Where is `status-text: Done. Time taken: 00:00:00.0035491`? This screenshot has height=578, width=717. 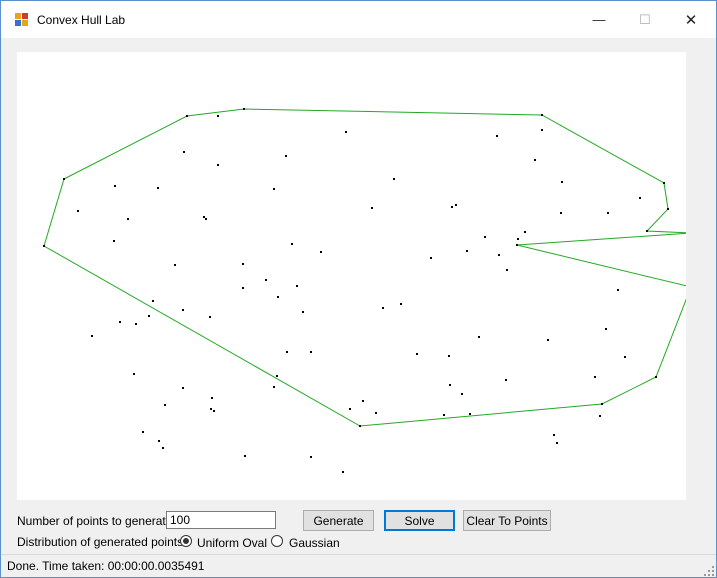
status-text: Done. Time taken: 00:00:00.0035491 is located at coordinates (106, 566).